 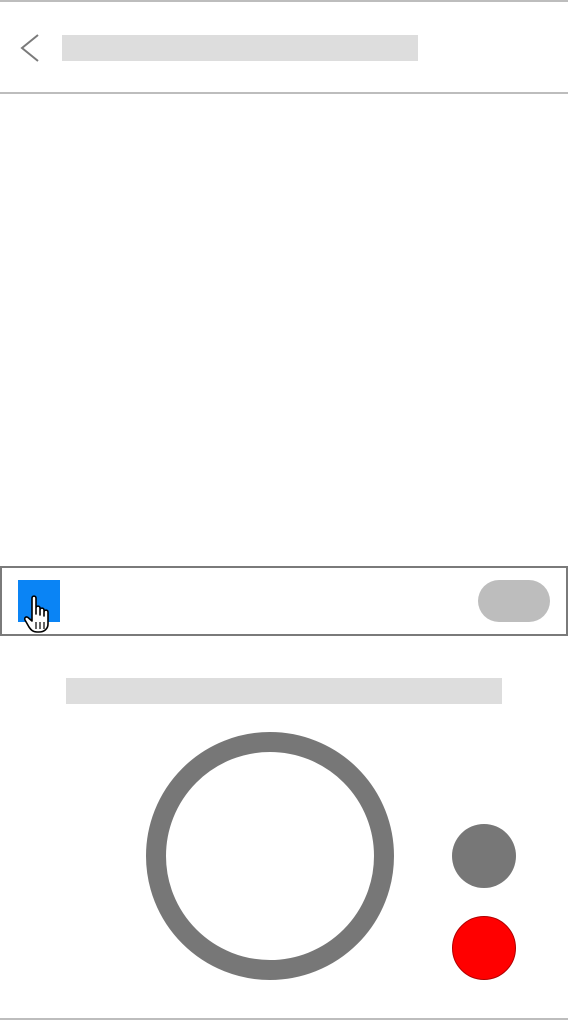 What do you see at coordinates (284, 691) in the screenshot?
I see `caption-text` at bounding box center [284, 691].